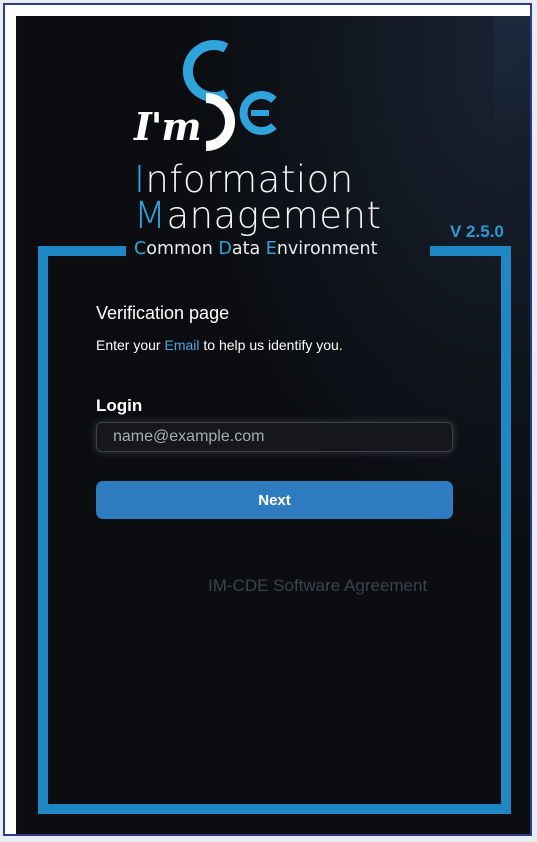 This screenshot has width=537, height=842. What do you see at coordinates (168, 126) in the screenshot?
I see `logo-prefix: I'm` at bounding box center [168, 126].